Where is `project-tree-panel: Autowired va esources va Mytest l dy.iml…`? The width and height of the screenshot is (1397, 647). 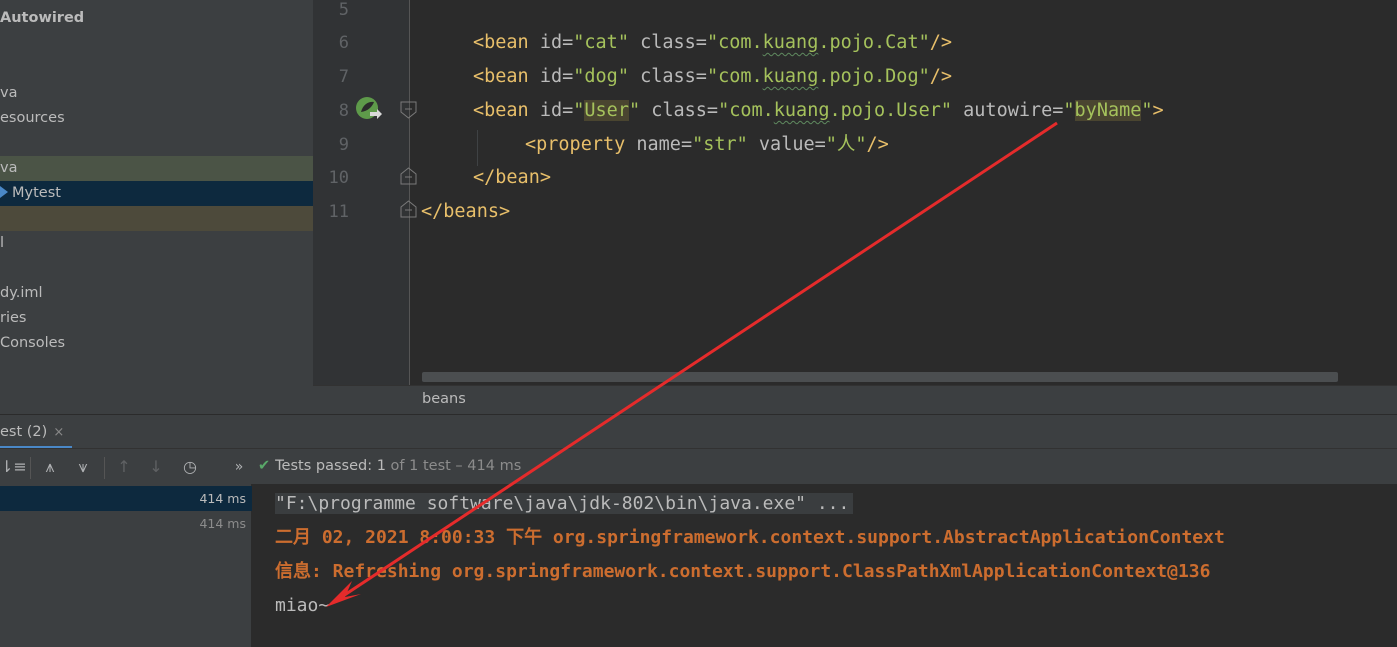
project-tree-panel: Autowired va esources va Mytest l dy.iml… is located at coordinates (156, 207).